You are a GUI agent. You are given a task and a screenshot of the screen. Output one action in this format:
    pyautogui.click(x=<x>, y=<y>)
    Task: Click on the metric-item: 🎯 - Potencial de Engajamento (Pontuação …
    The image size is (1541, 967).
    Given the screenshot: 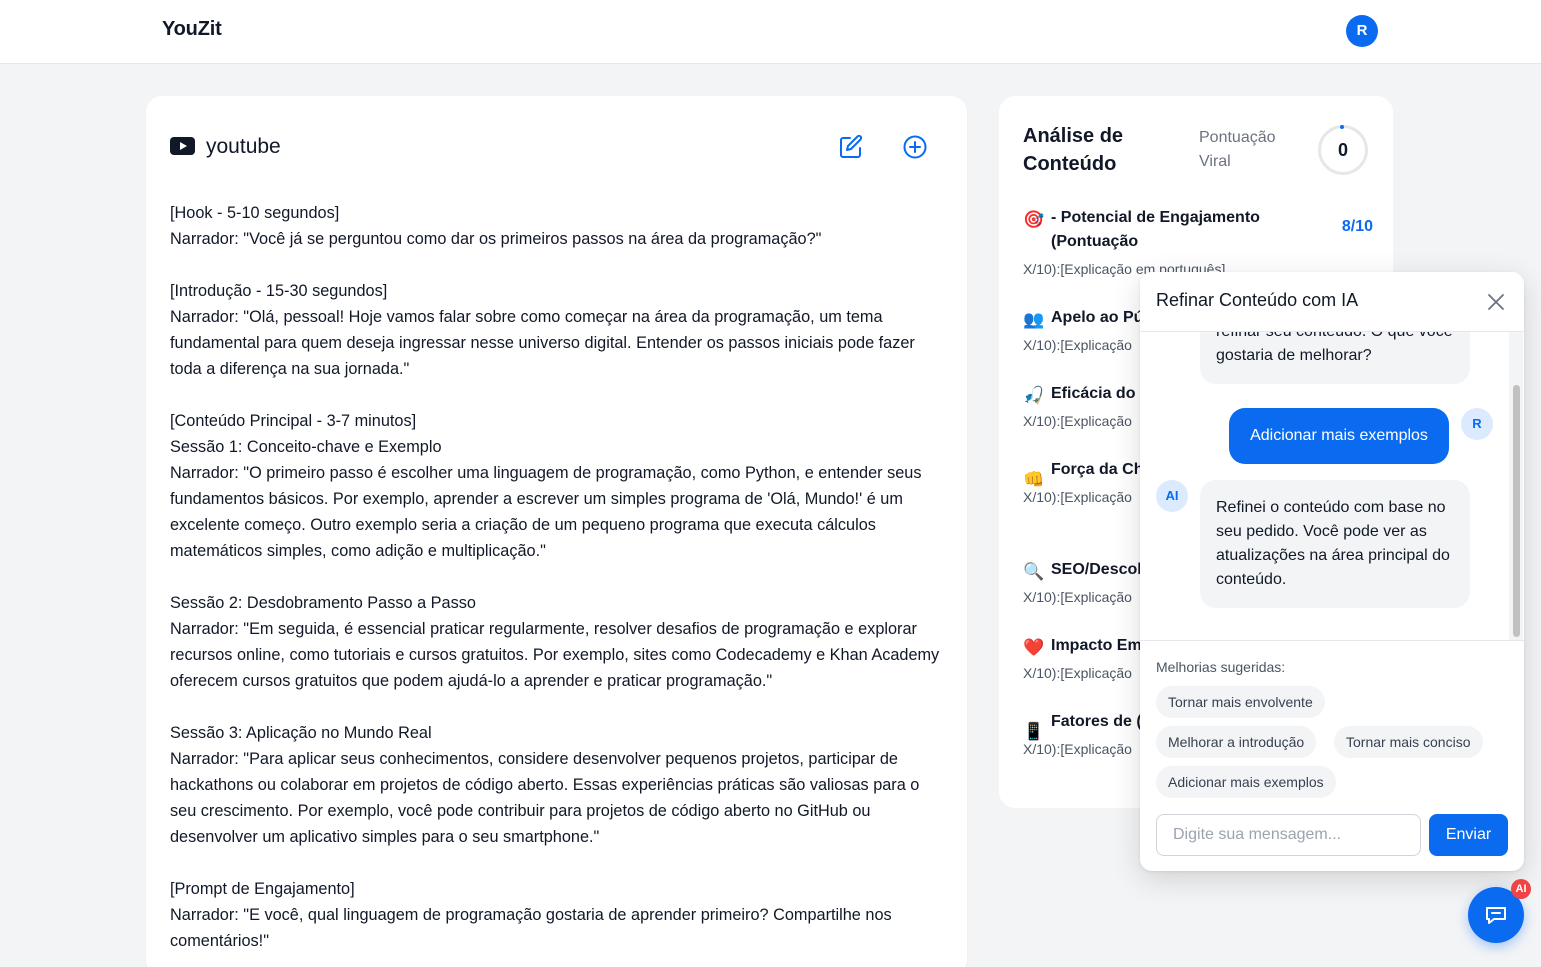 What is the action you would take?
    pyautogui.click(x=1198, y=242)
    